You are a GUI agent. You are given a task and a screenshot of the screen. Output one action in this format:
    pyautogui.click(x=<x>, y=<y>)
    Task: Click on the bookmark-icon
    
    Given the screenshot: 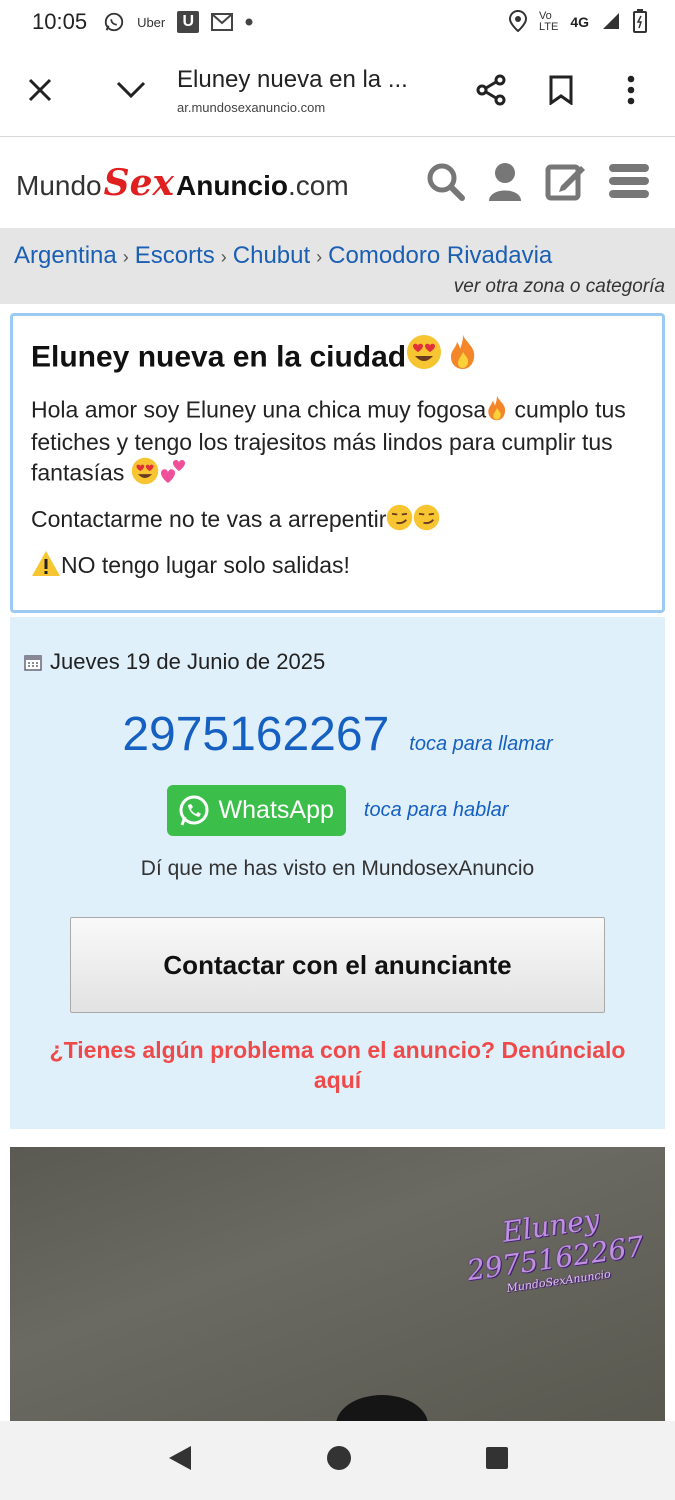 What is the action you would take?
    pyautogui.click(x=561, y=90)
    